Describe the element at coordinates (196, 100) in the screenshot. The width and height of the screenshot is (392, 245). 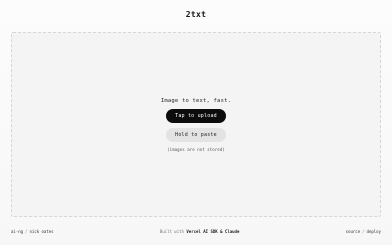
I see `tagline: Image to text, fast.` at that location.